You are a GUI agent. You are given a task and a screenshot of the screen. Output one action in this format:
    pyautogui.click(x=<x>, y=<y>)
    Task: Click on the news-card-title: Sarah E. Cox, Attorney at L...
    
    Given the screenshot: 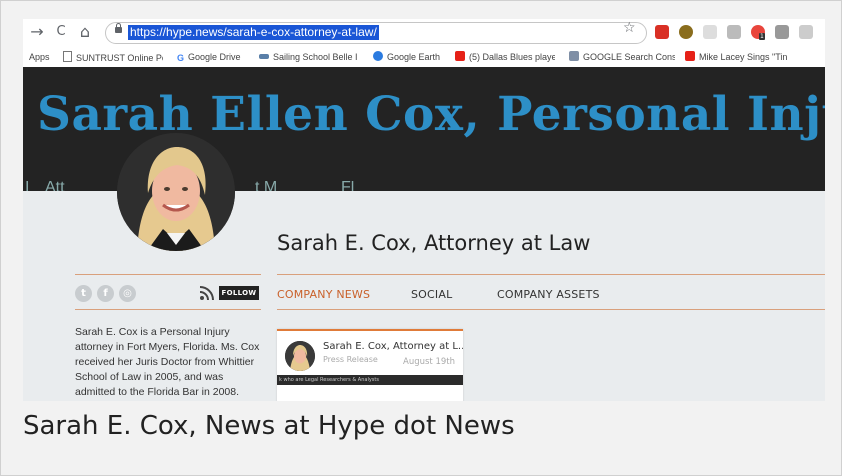 What is the action you would take?
    pyautogui.click(x=393, y=346)
    